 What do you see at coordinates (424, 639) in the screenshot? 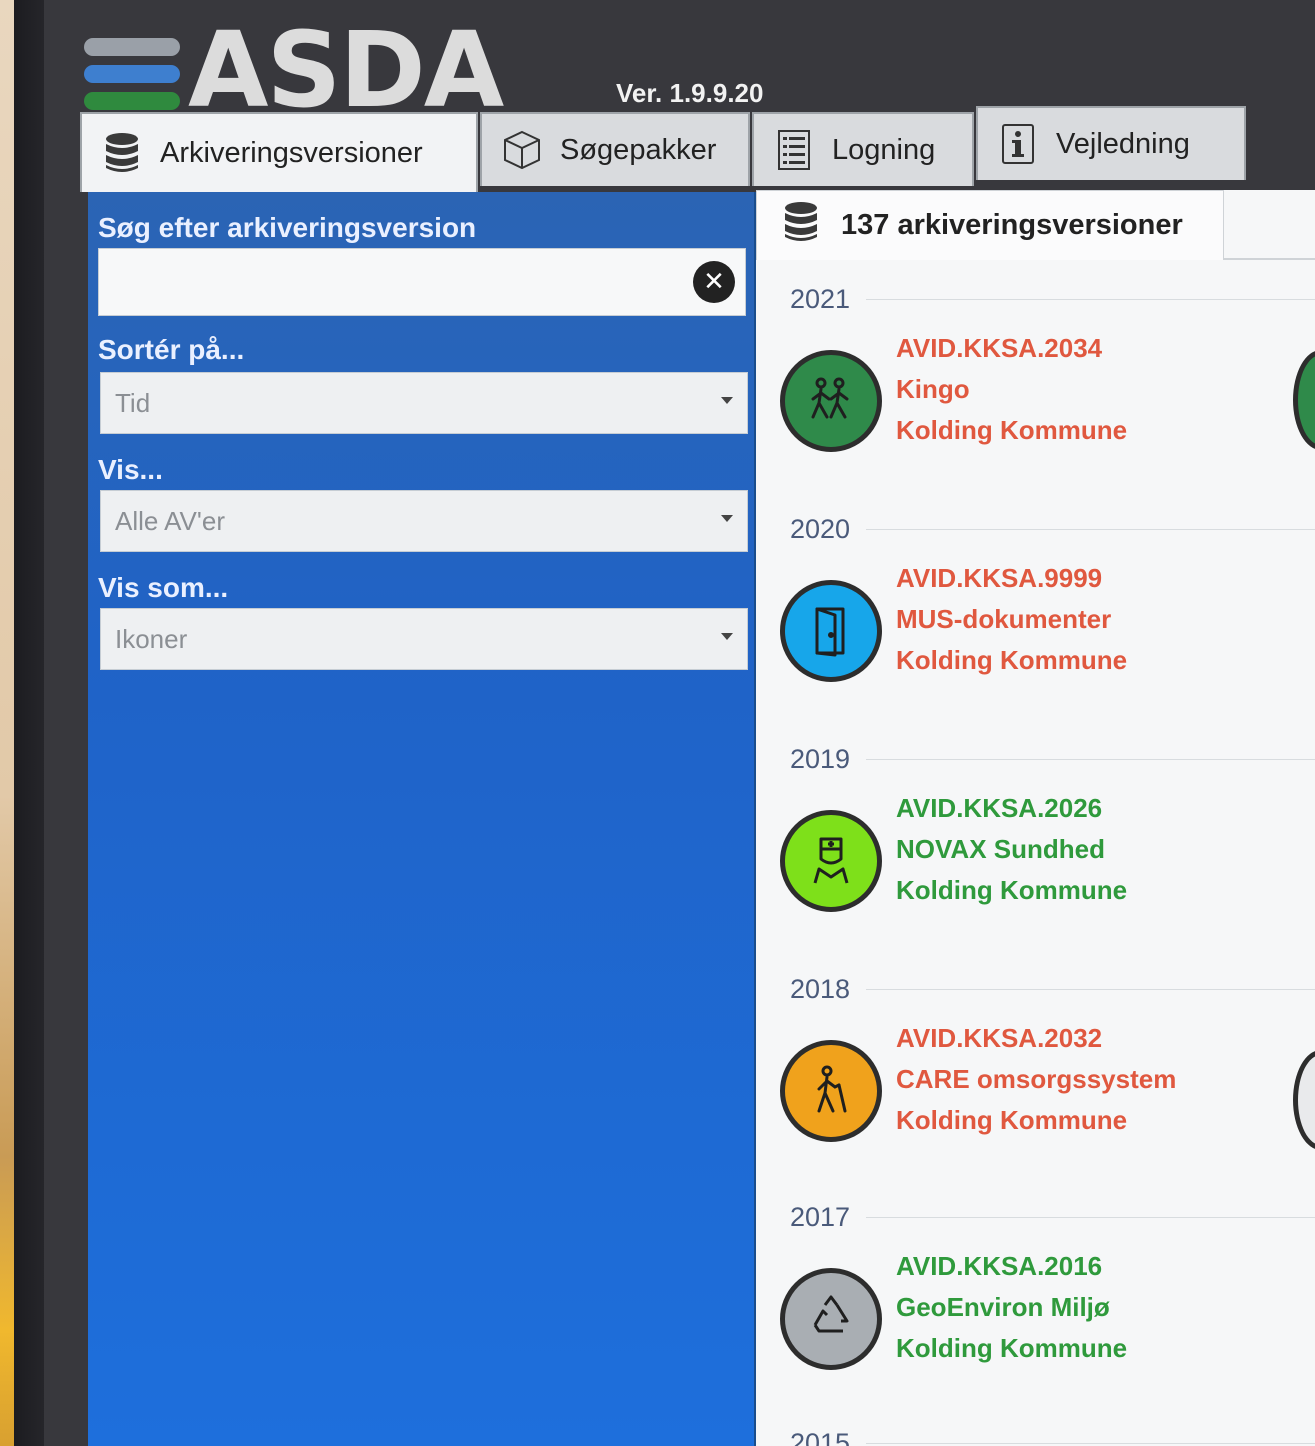
I see `view-select: Ikoner` at bounding box center [424, 639].